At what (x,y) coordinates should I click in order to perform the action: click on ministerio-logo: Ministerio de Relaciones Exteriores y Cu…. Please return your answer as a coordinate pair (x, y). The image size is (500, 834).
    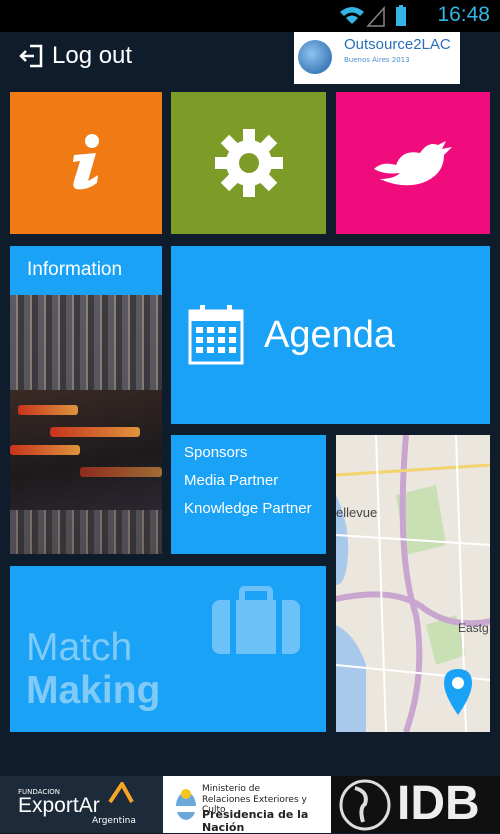
    Looking at the image, I should click on (247, 805).